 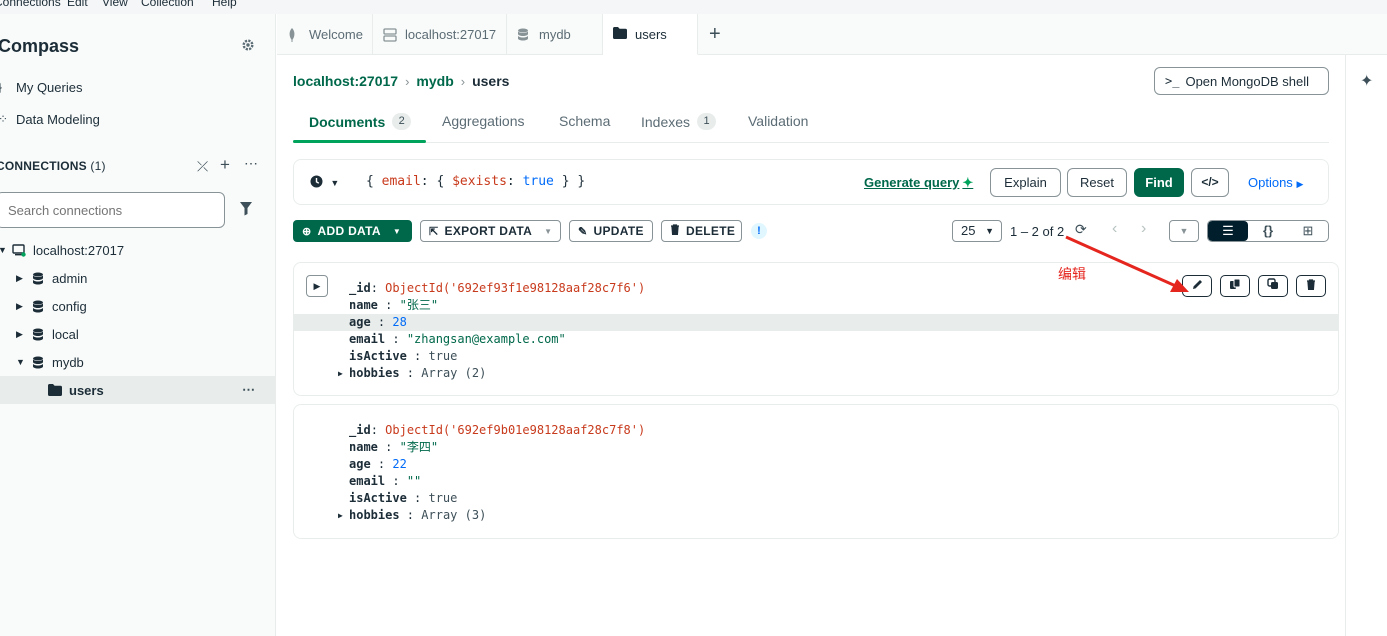 I want to click on breadcrumb-connection: localhost:27017, so click(x=345, y=81).